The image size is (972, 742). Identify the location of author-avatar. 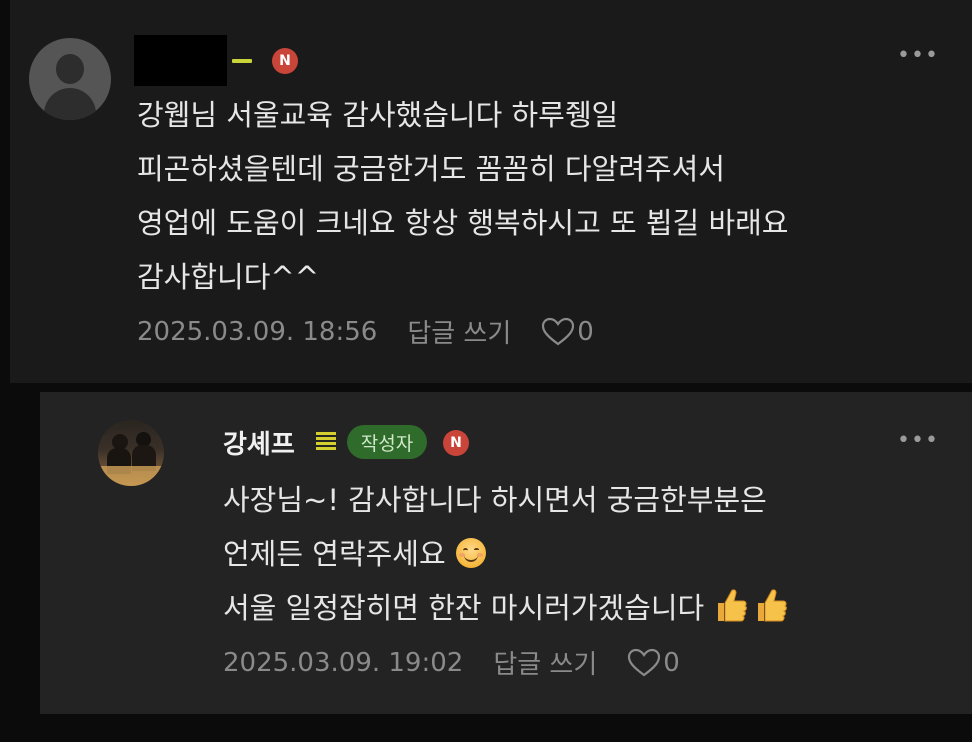
(131, 453).